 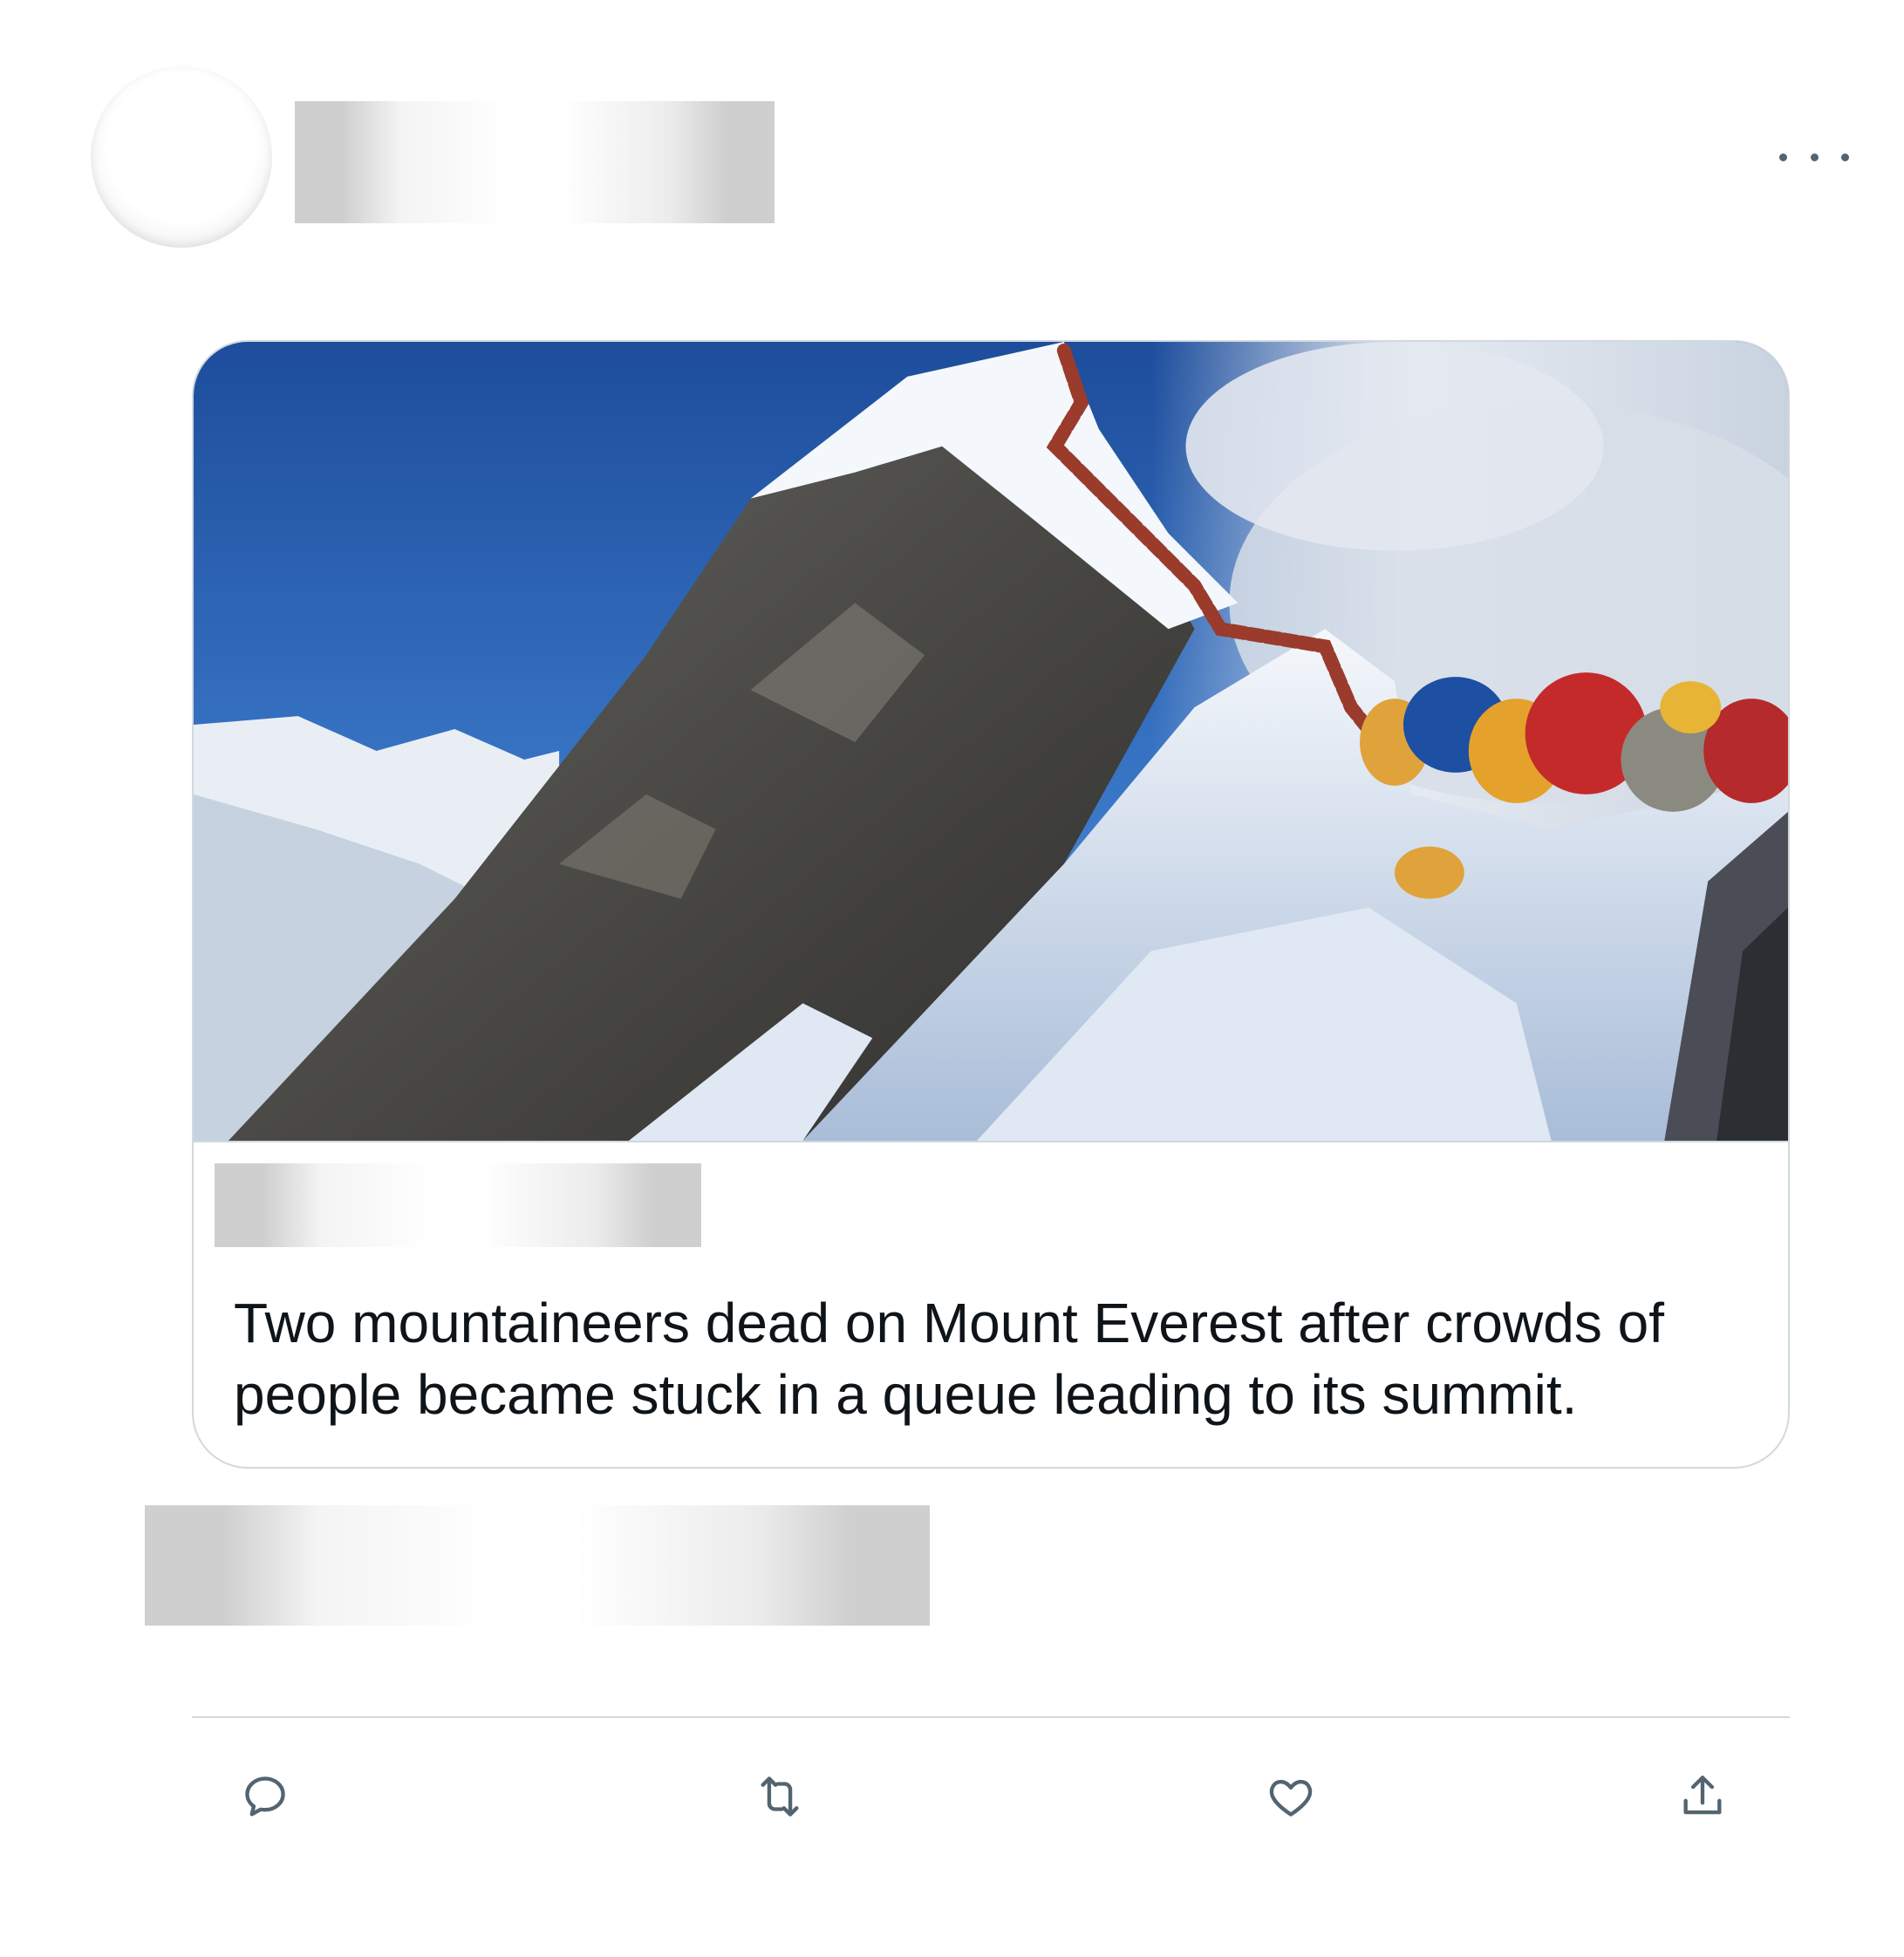 What do you see at coordinates (1783, 157) in the screenshot?
I see `more-horizontal-icon` at bounding box center [1783, 157].